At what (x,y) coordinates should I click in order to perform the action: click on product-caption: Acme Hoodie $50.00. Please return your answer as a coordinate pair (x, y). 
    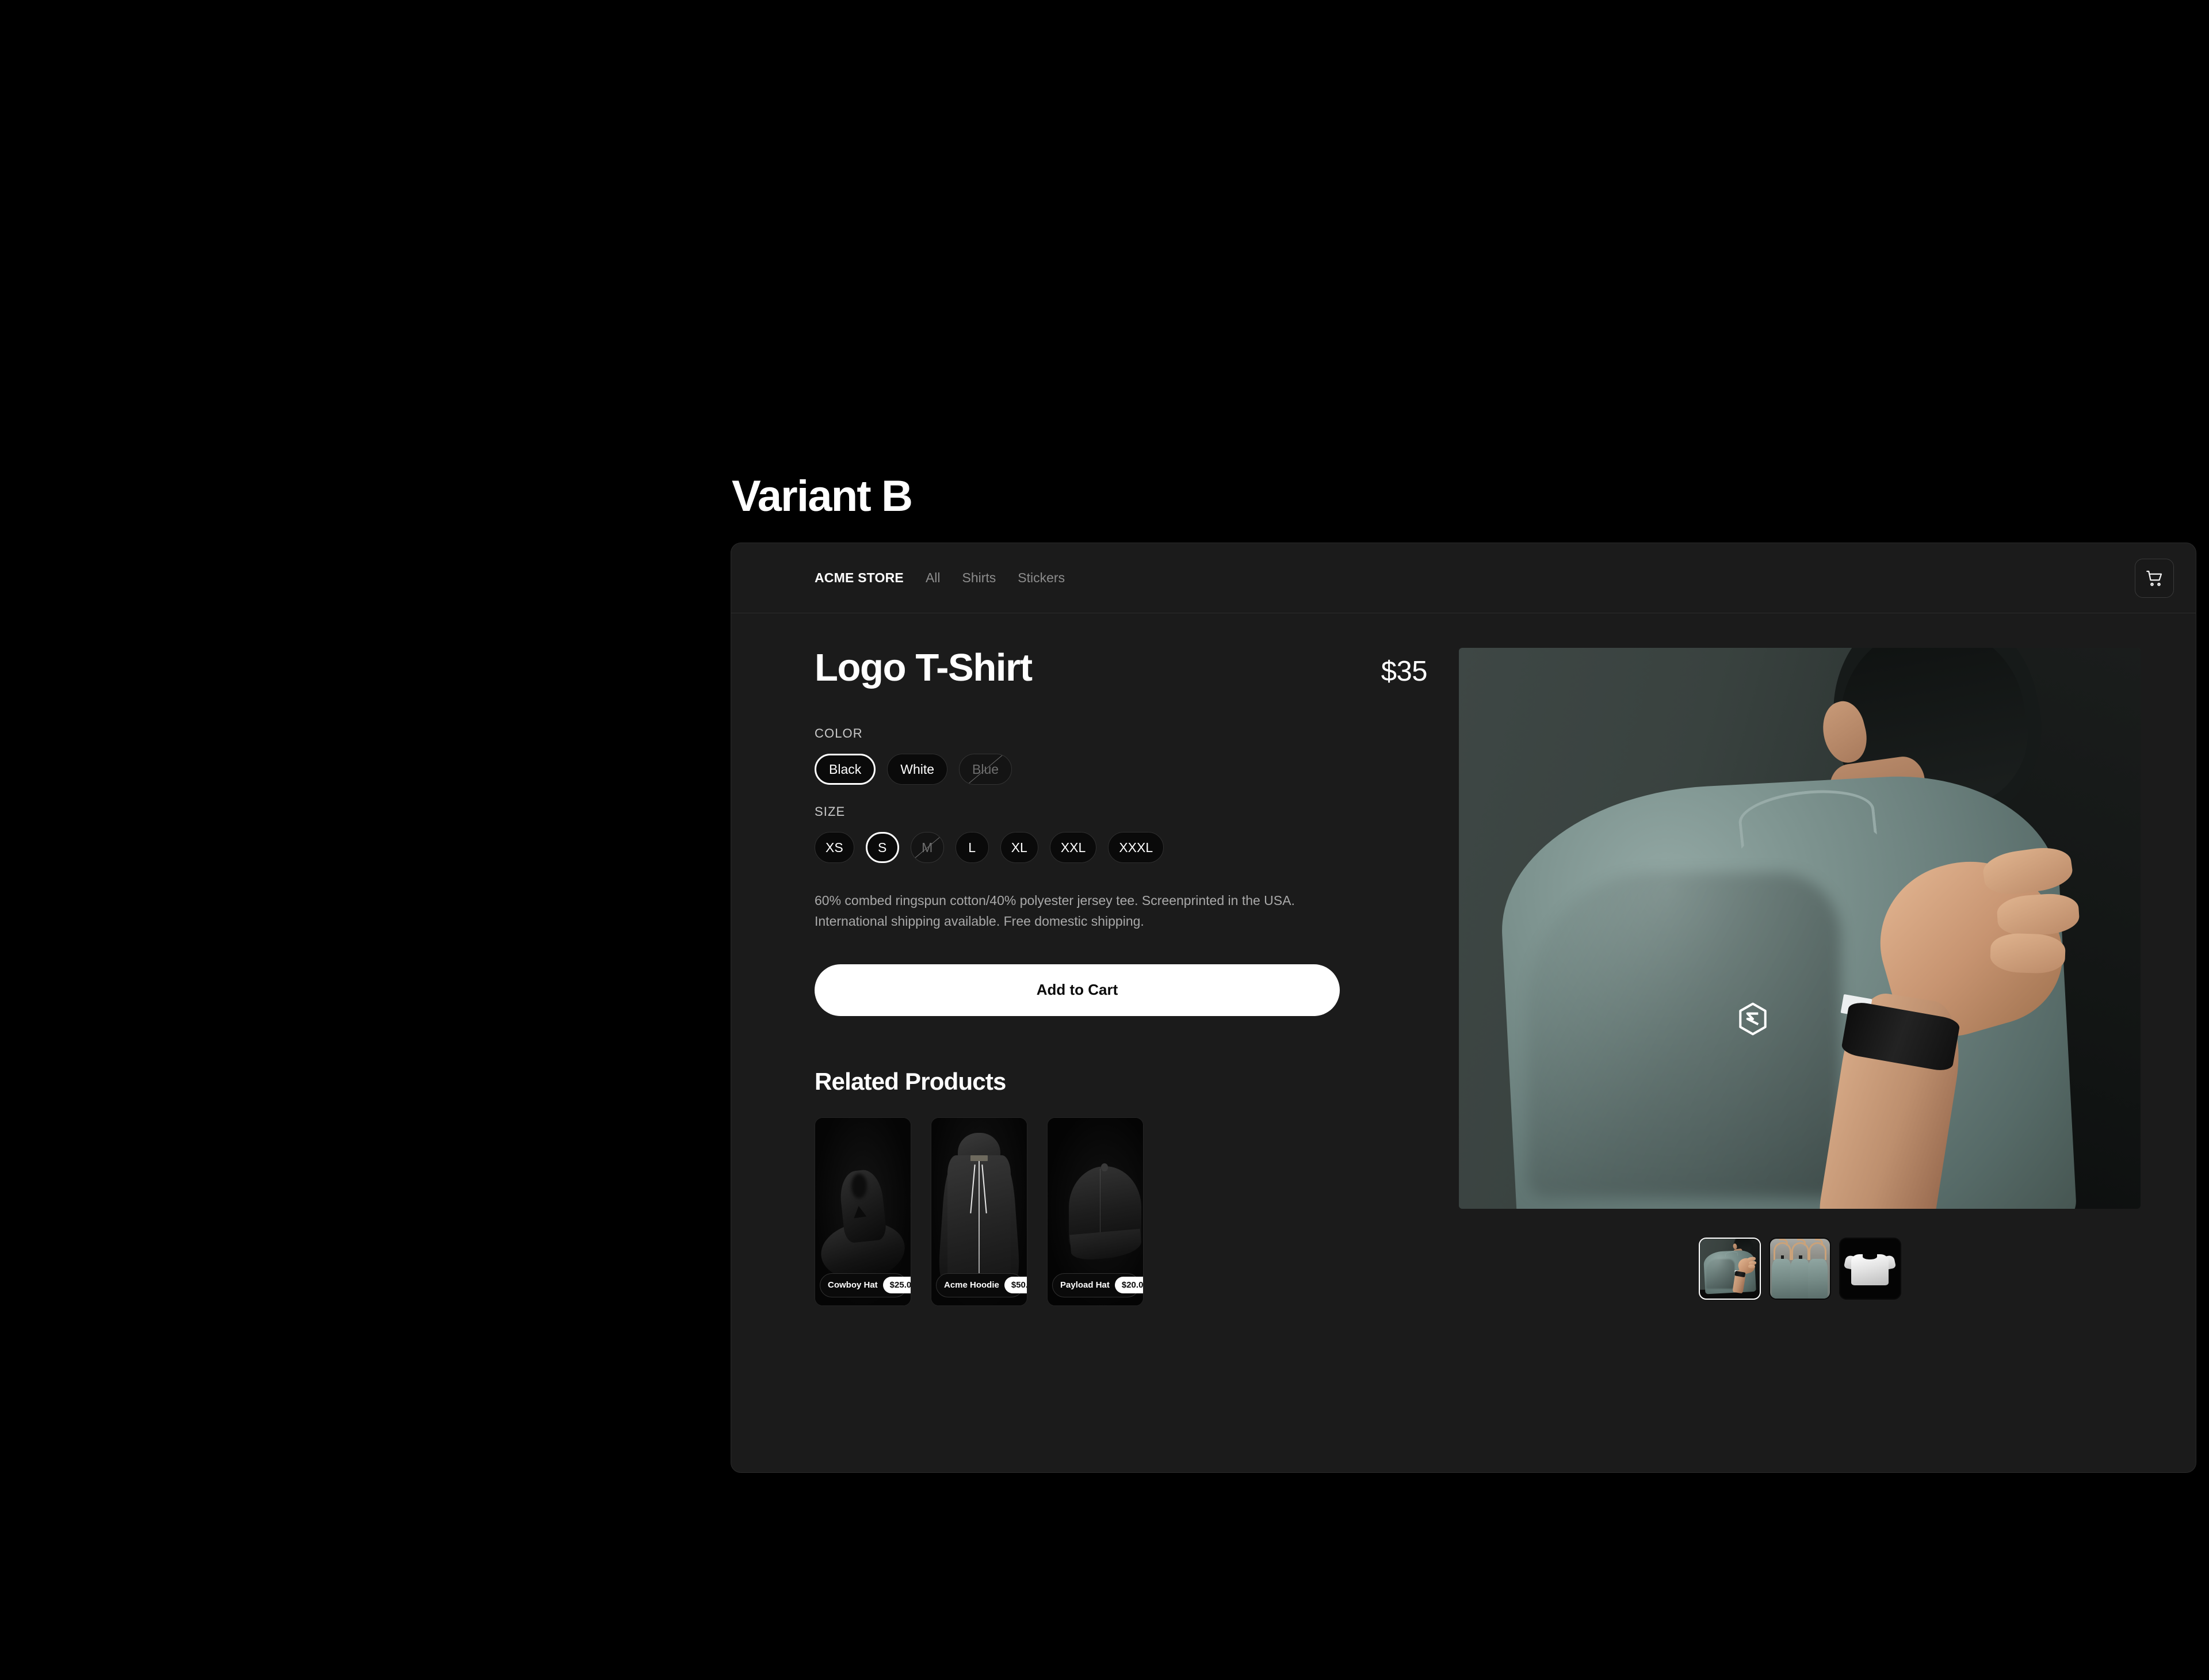
    Looking at the image, I should click on (981, 1285).